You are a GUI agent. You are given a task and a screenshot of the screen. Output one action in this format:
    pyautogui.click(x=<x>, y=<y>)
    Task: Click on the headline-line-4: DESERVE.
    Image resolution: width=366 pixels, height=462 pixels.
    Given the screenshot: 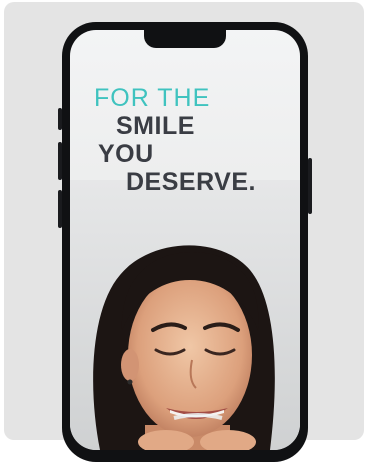 What is the action you would take?
    pyautogui.click(x=191, y=182)
    